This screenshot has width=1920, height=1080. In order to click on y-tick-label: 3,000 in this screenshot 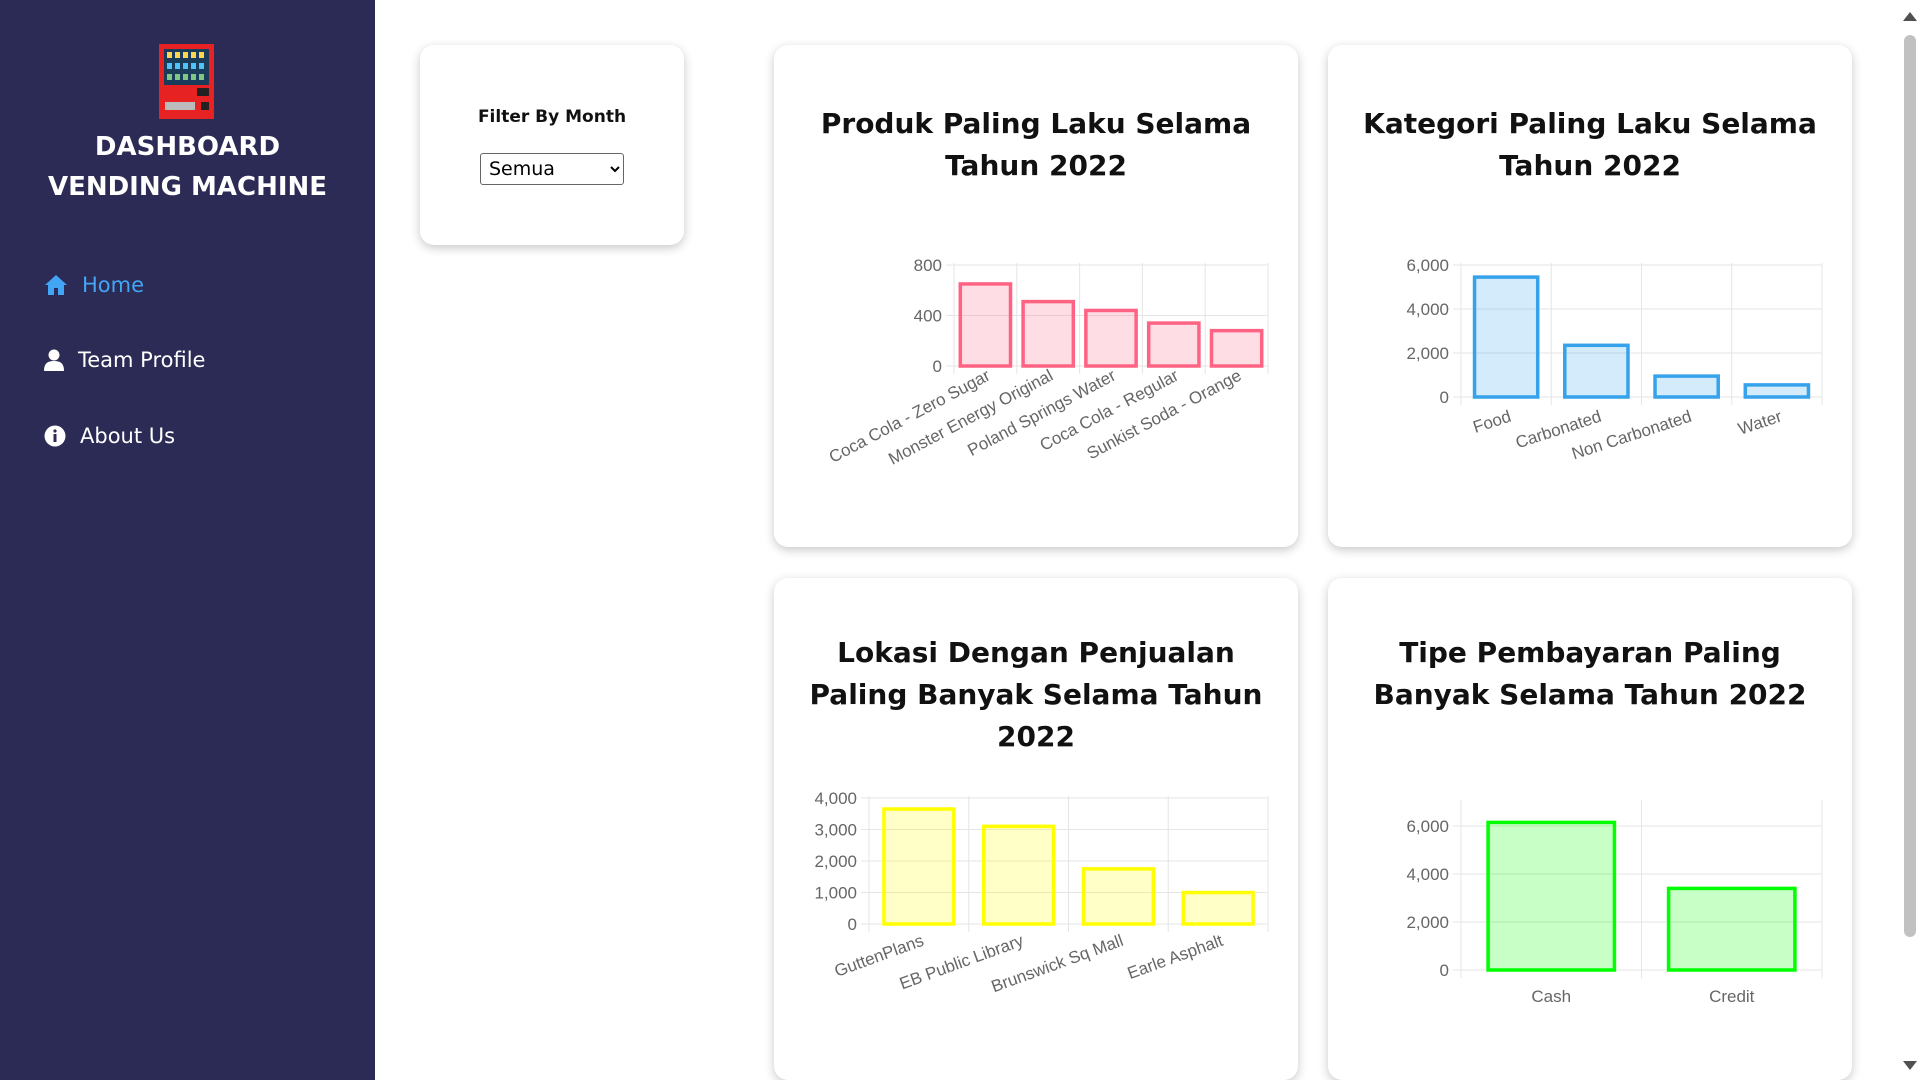, I will do `click(835, 830)`.